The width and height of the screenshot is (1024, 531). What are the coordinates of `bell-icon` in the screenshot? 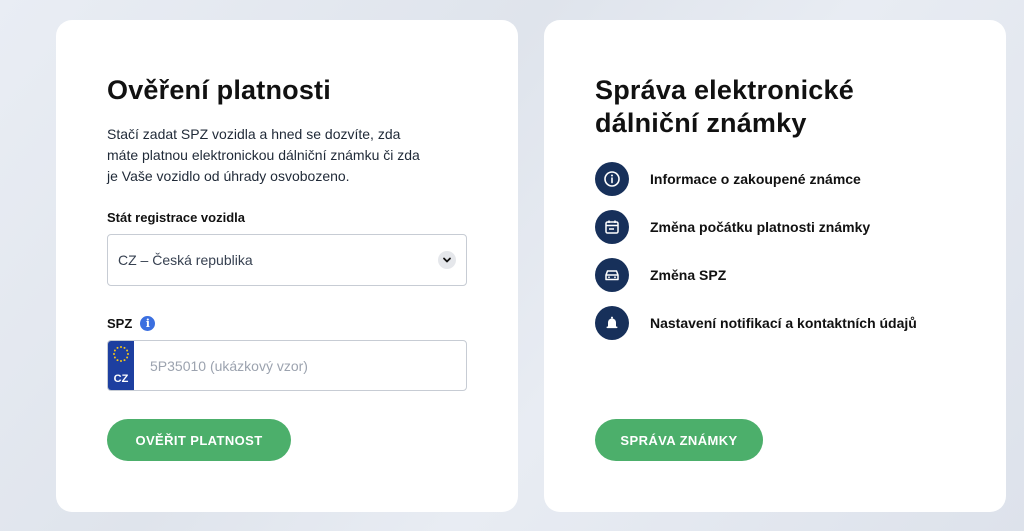 It's located at (612, 323).